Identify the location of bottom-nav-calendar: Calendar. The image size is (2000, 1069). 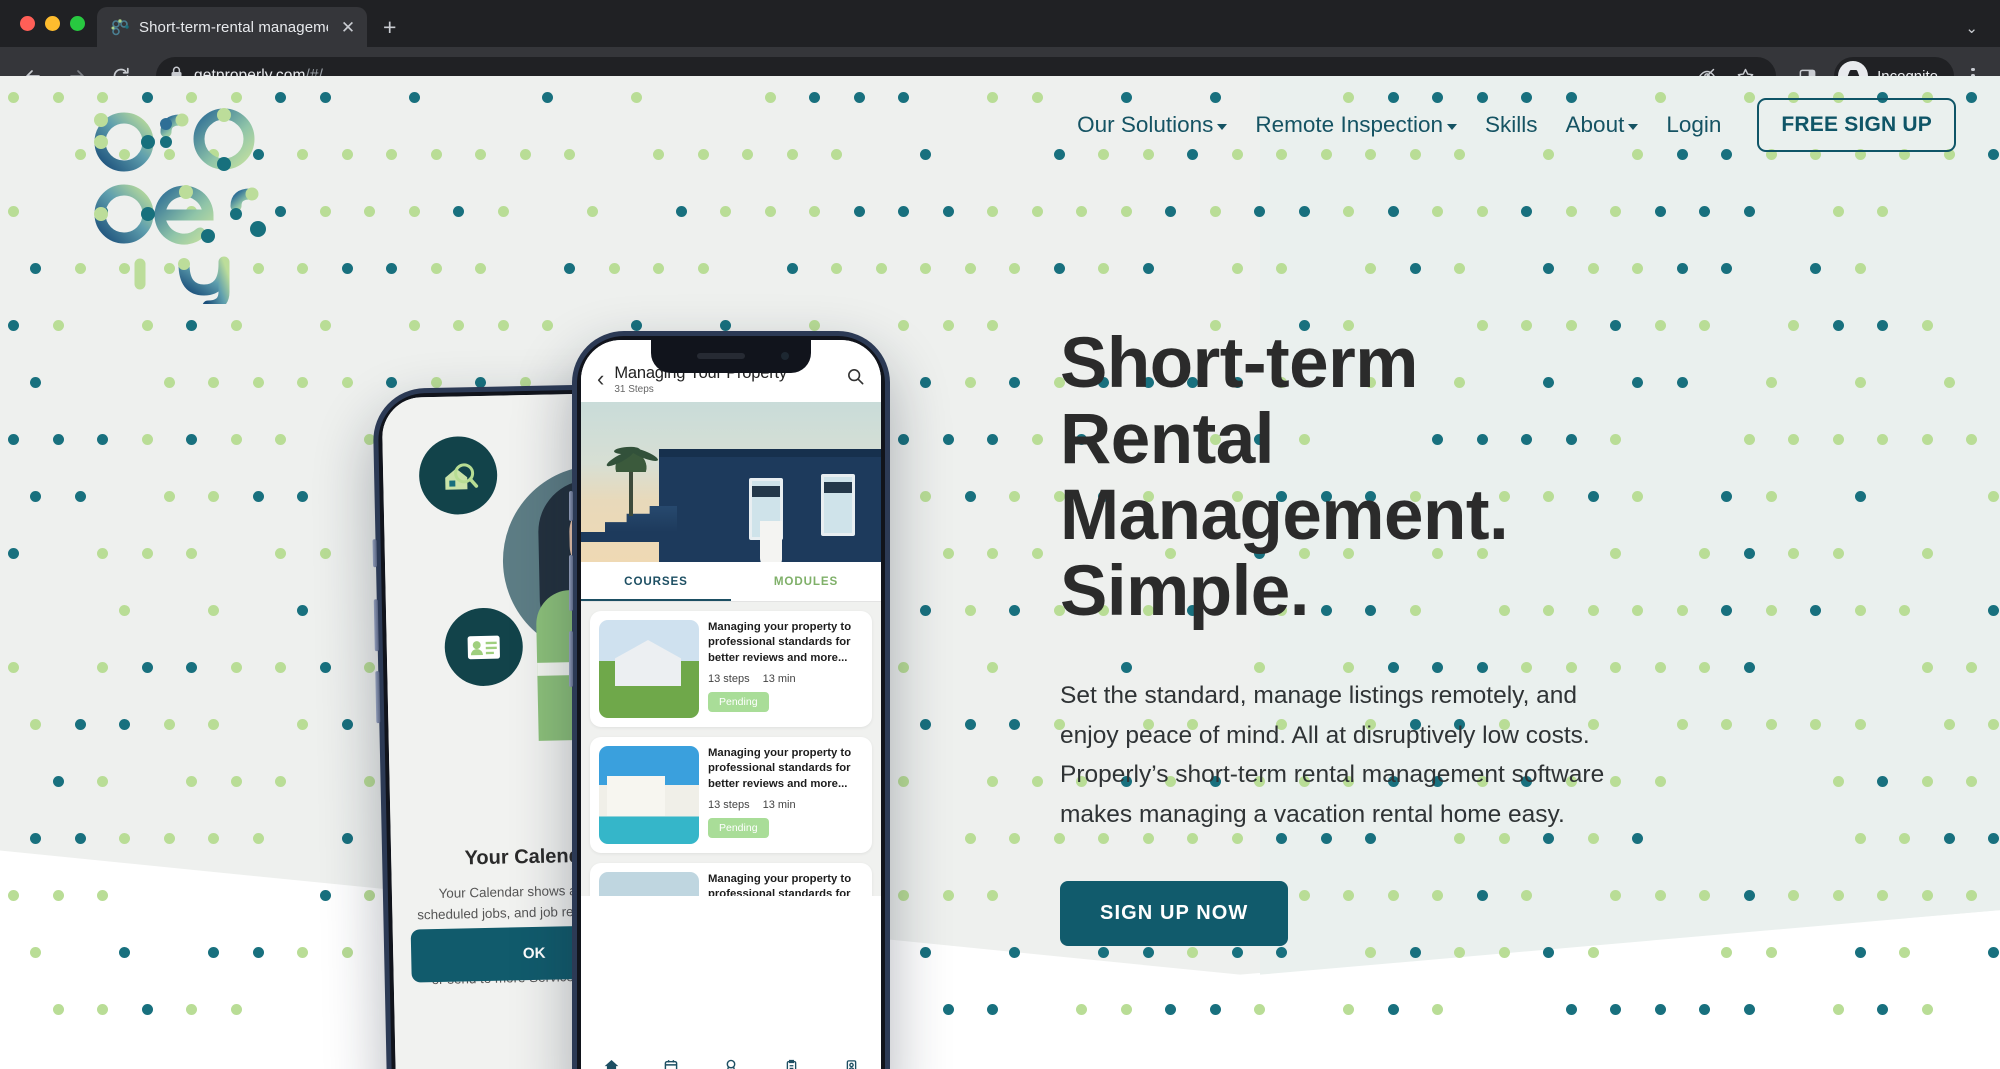
(671, 1063).